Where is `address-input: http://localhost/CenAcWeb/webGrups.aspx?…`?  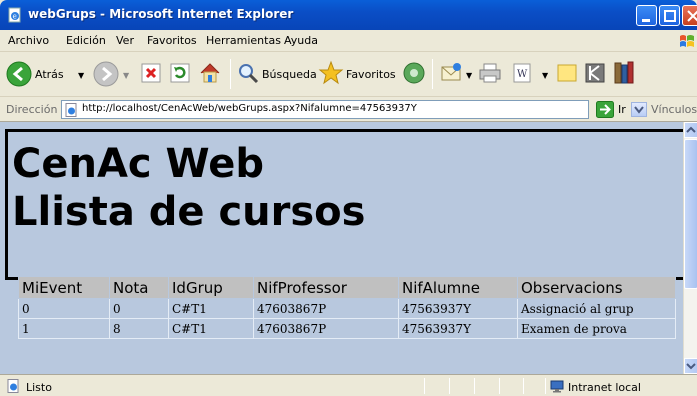 address-input: http://localhost/CenAcWeb/webGrups.aspx?… is located at coordinates (354, 109).